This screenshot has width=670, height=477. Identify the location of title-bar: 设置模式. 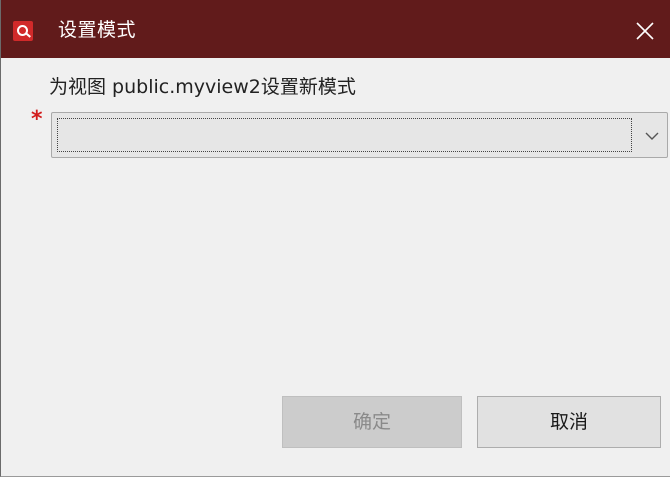
(335, 29).